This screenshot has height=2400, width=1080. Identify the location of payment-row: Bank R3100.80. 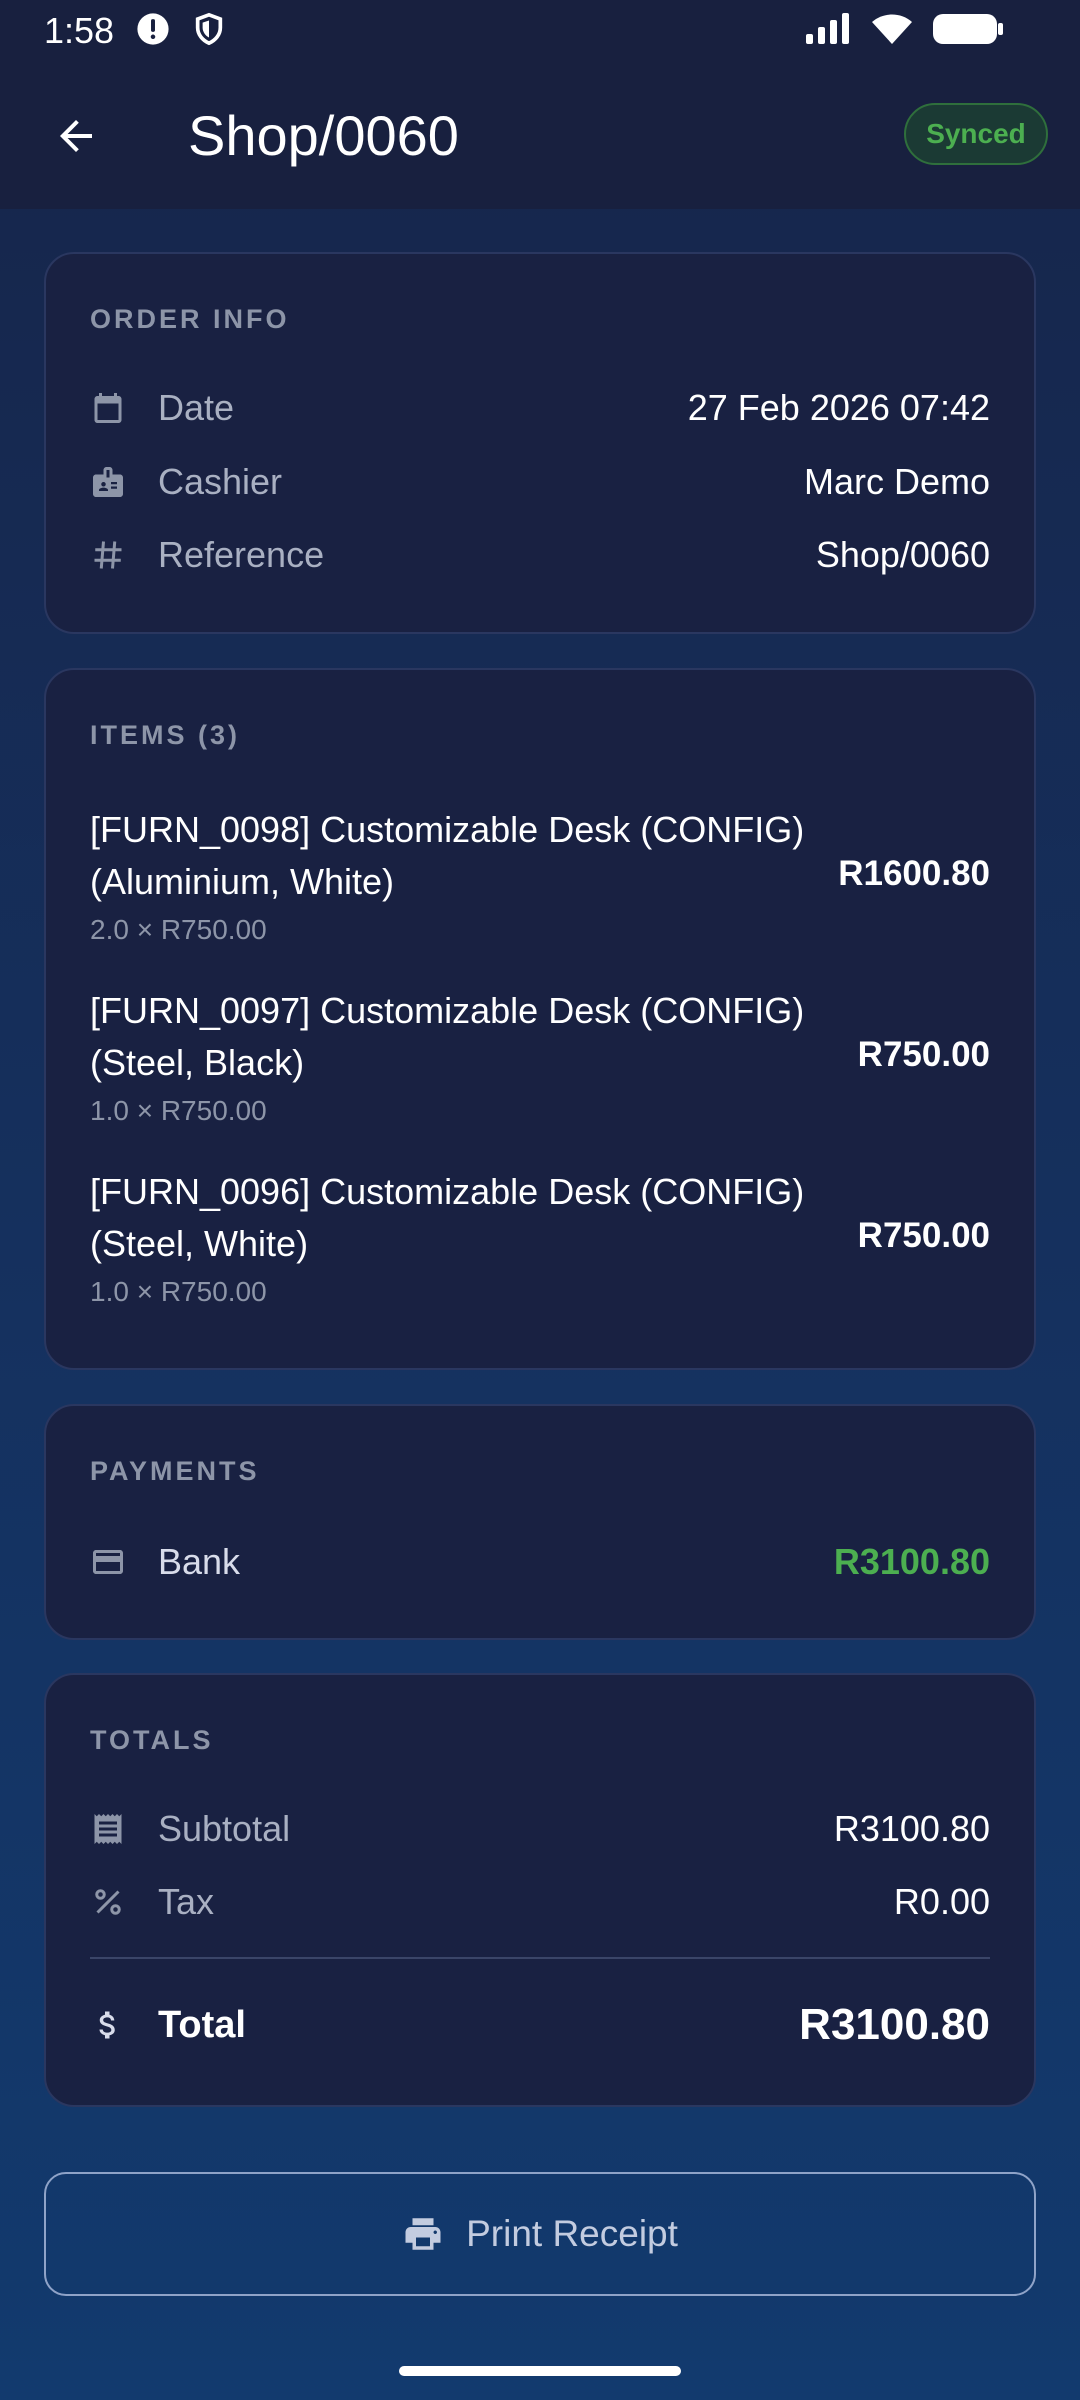
(540, 1562).